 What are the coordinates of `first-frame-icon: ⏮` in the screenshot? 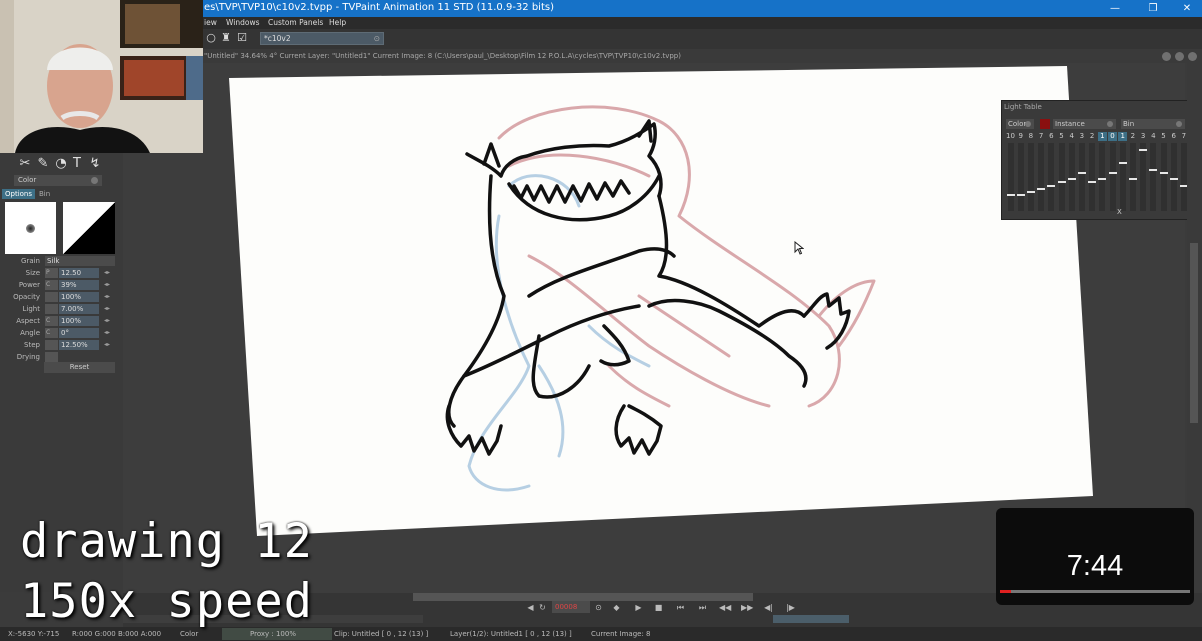 It's located at (680, 607).